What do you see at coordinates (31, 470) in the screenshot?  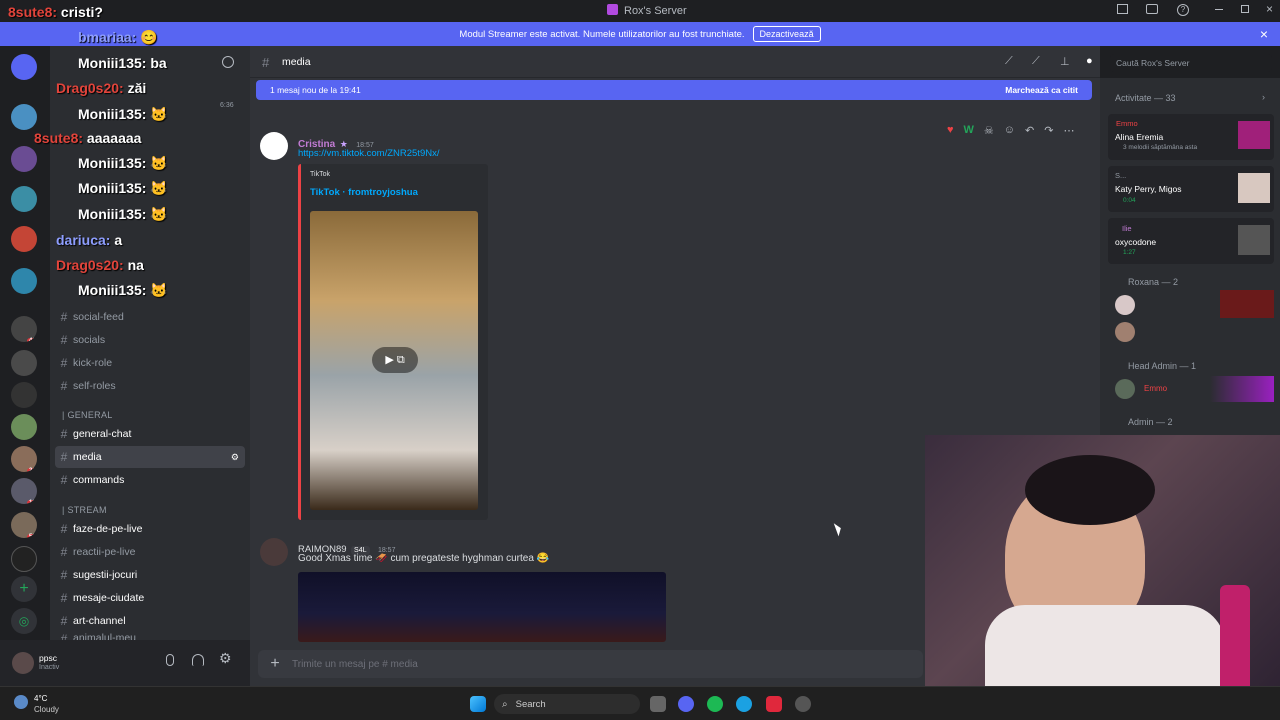 I see `server-badge: 213` at bounding box center [31, 470].